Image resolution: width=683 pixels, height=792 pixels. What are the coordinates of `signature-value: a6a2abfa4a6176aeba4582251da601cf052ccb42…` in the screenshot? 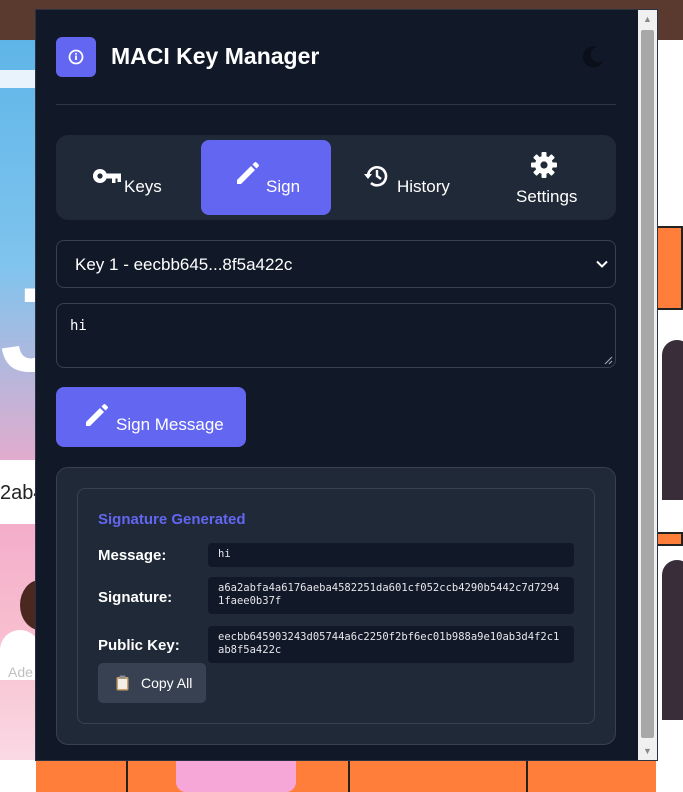 It's located at (391, 595).